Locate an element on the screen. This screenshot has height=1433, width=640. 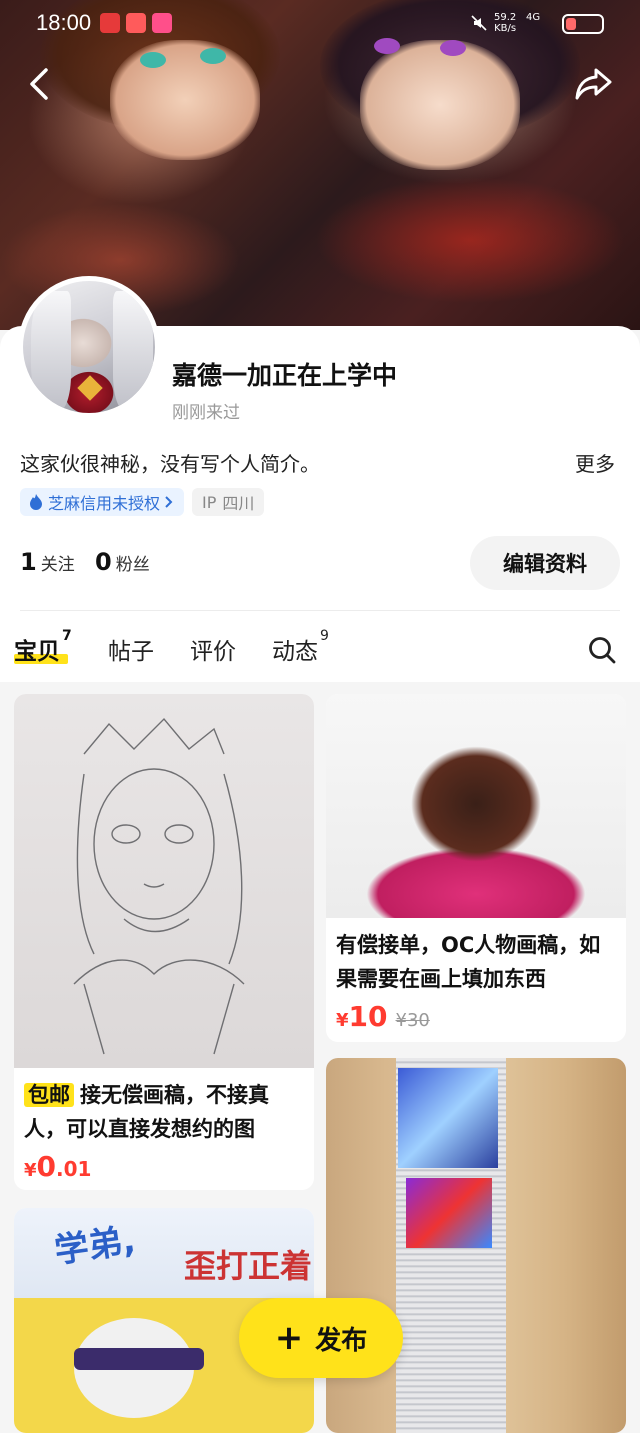
edit-profile-button: 编辑资料 is located at coordinates (545, 563).